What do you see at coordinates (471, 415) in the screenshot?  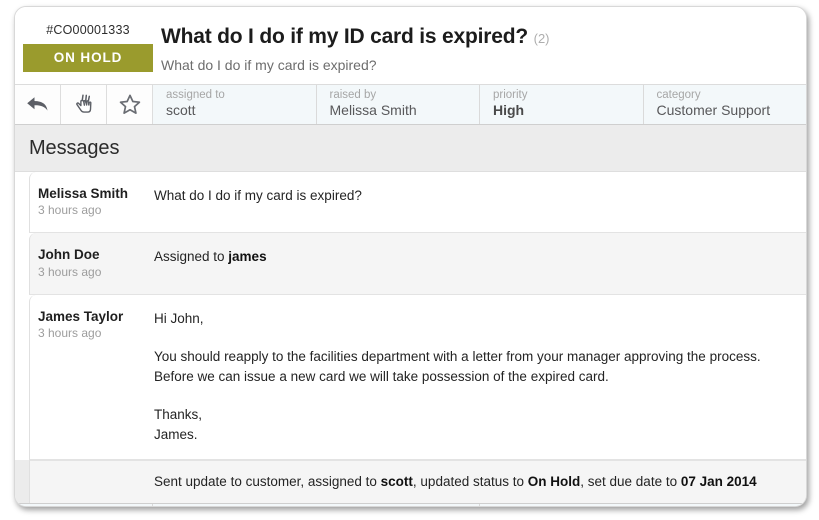 I see `message-line: Thanks,` at bounding box center [471, 415].